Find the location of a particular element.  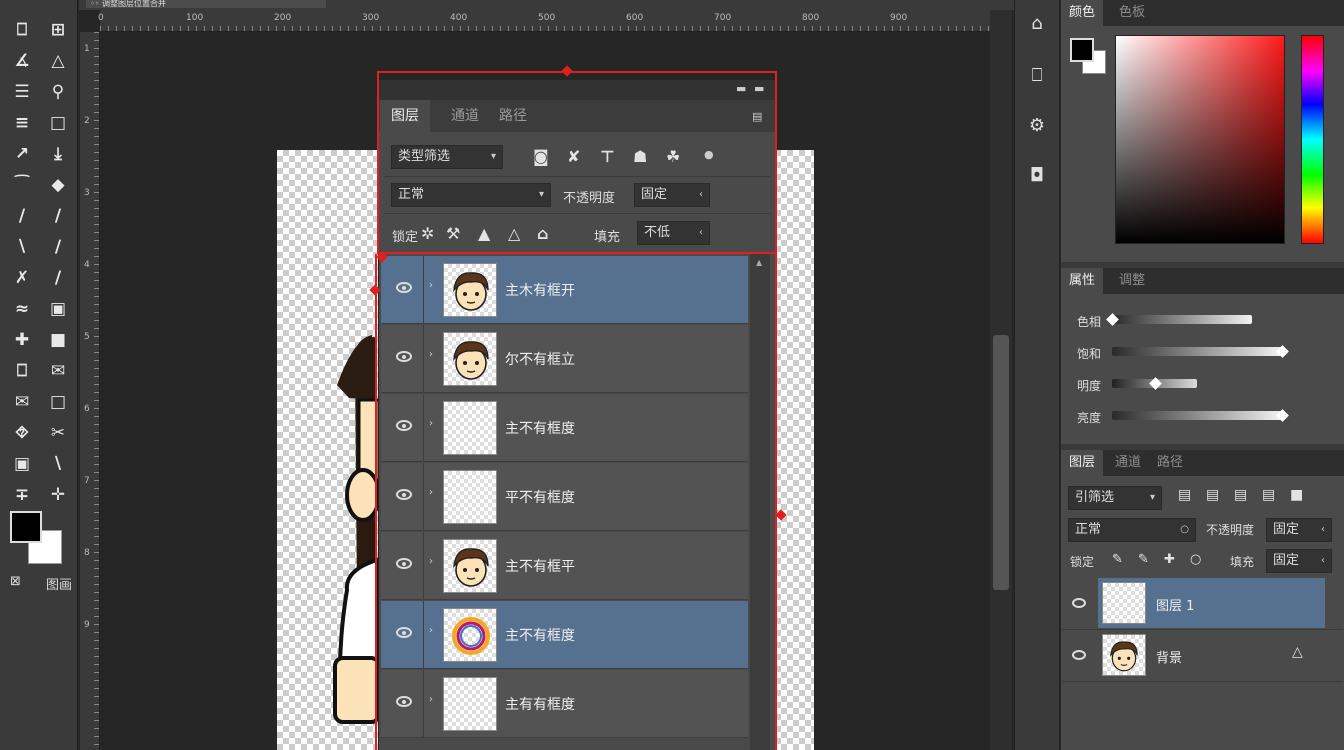

hand-tool-icon: ∓ is located at coordinates (22, 495).